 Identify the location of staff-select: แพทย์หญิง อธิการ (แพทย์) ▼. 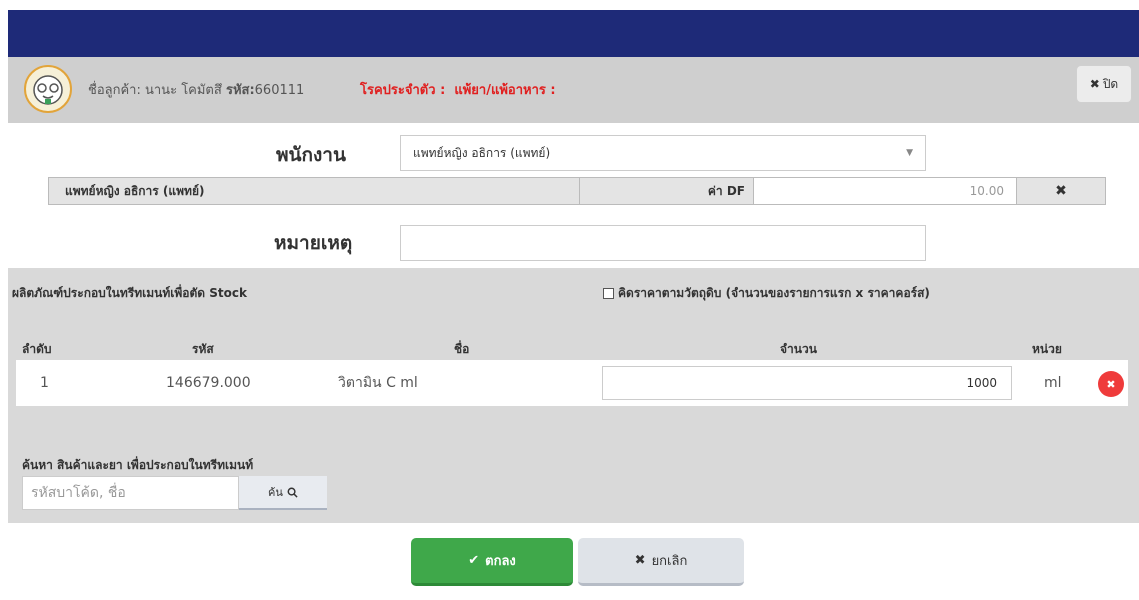
(663, 153).